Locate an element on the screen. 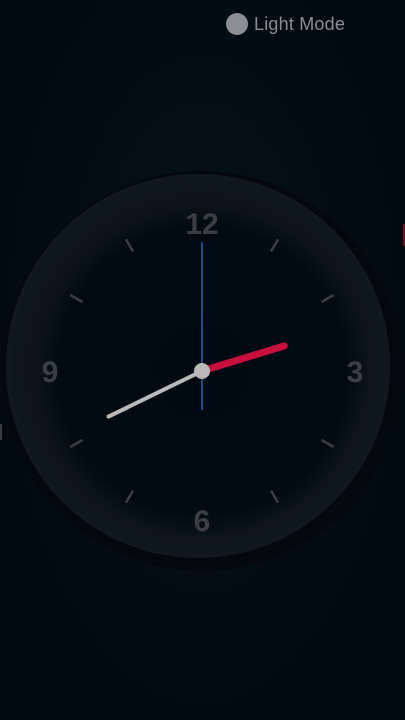  numeral-6: 6 is located at coordinates (202, 521).